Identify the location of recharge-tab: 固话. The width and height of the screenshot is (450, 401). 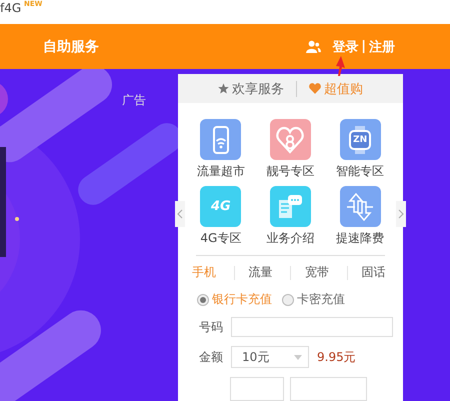
(383, 272).